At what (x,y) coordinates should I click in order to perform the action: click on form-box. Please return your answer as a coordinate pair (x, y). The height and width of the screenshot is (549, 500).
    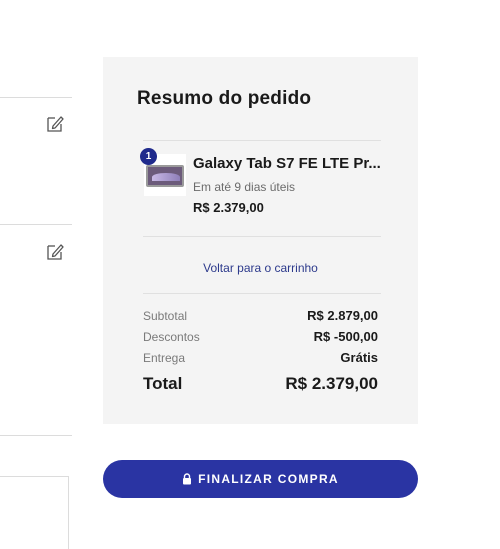
    Looking at the image, I should click on (34, 512).